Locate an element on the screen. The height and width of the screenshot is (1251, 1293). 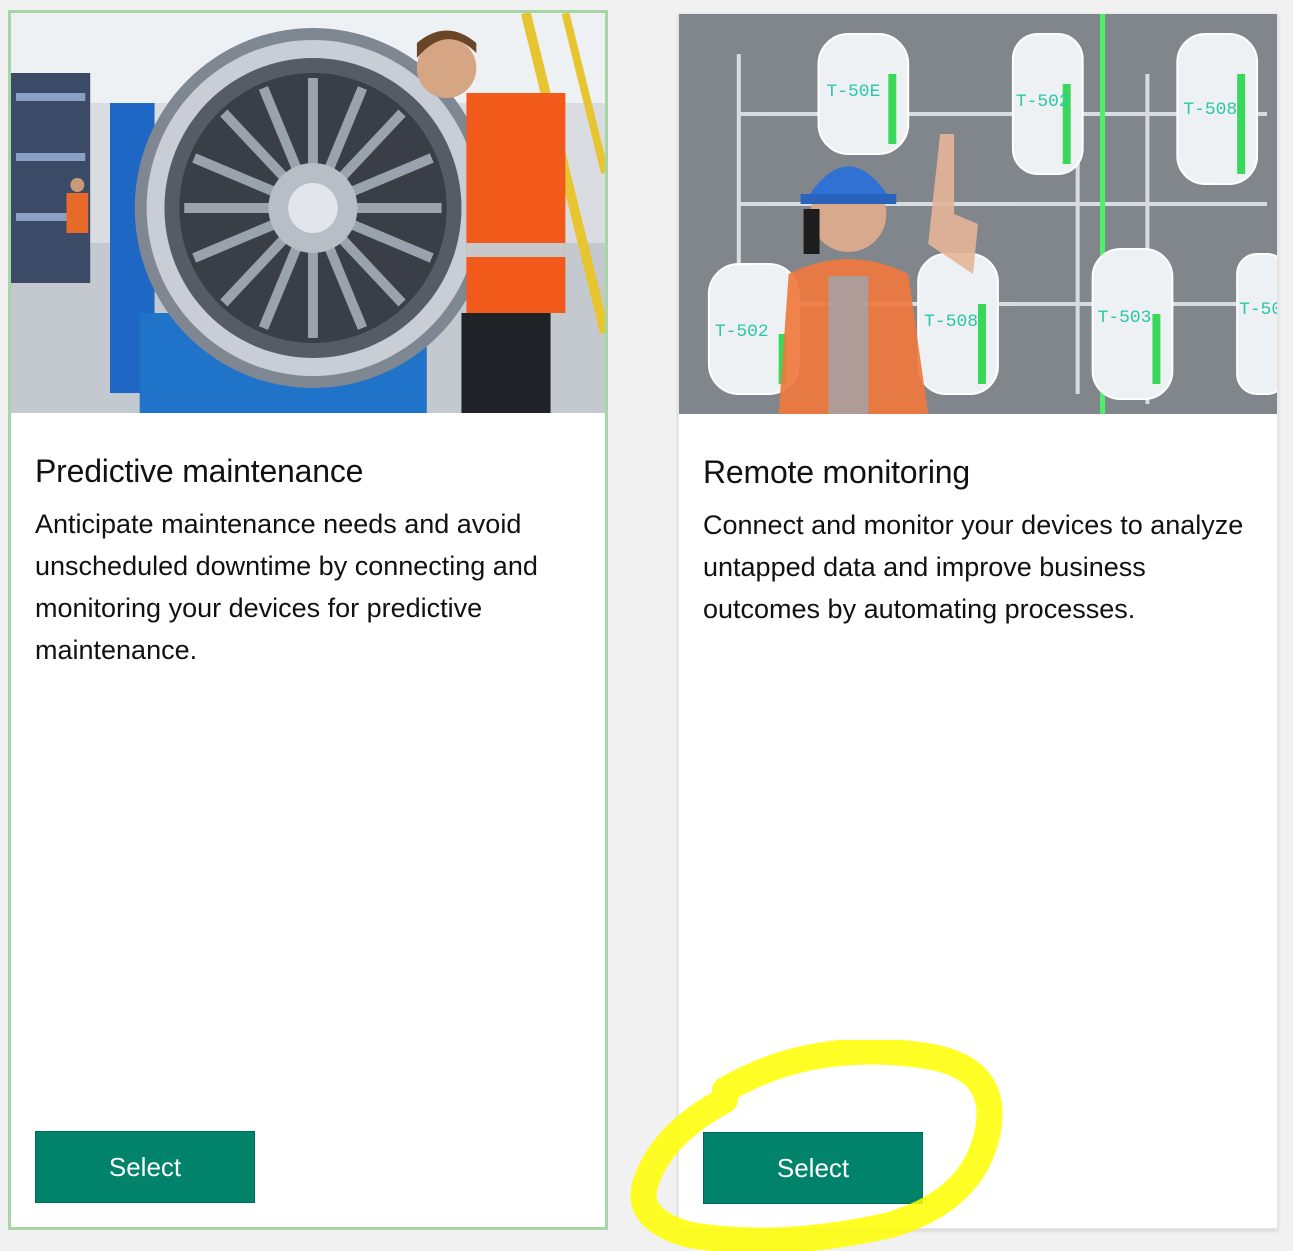
card-title: Predictive maintenance is located at coordinates (199, 471).